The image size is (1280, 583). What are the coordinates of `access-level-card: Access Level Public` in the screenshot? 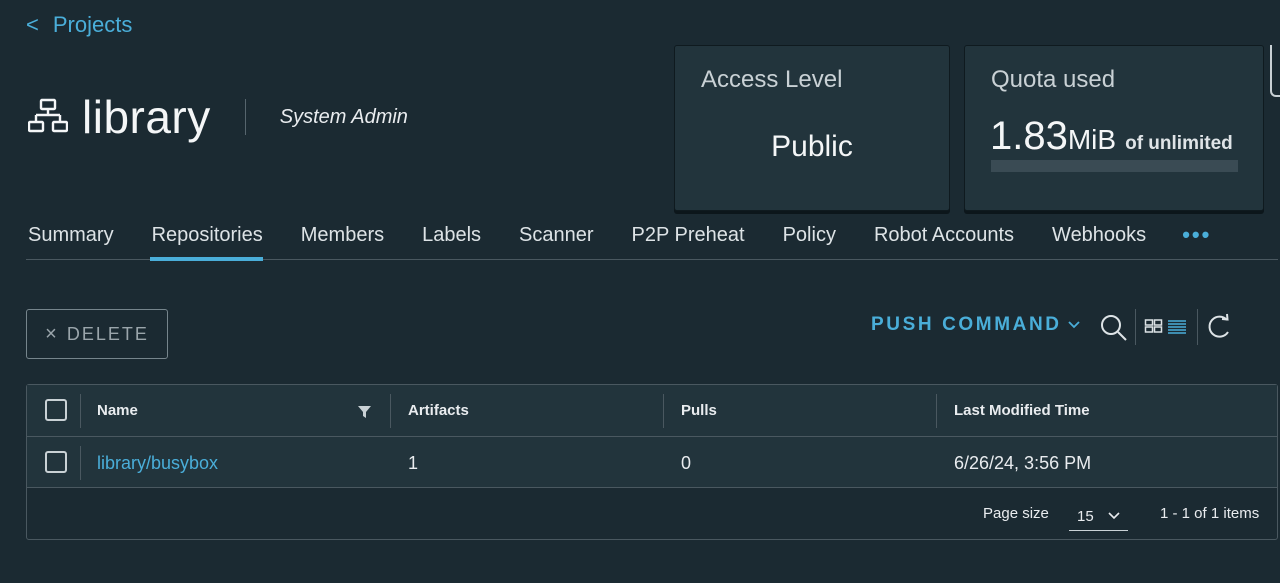 It's located at (812, 128).